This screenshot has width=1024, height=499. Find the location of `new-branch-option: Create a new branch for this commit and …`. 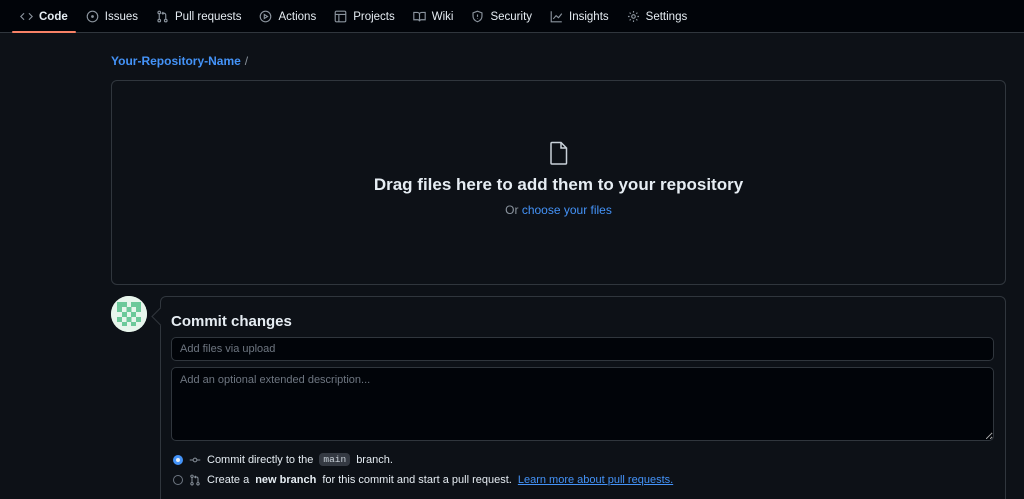

new-branch-option: Create a new branch for this commit and … is located at coordinates (423, 480).